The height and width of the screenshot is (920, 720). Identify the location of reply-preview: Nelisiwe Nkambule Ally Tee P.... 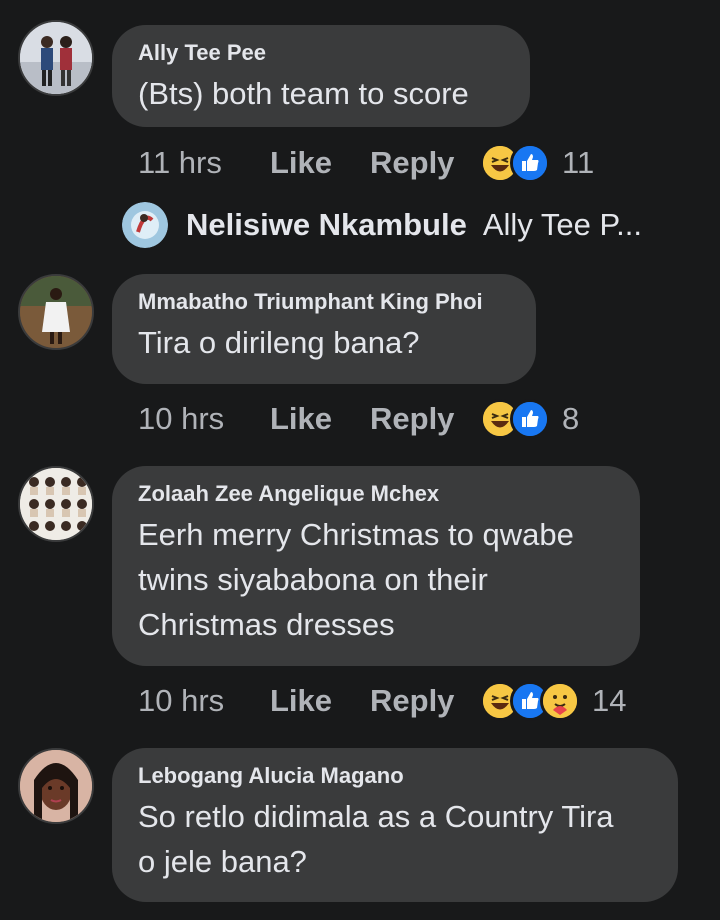
(382, 225).